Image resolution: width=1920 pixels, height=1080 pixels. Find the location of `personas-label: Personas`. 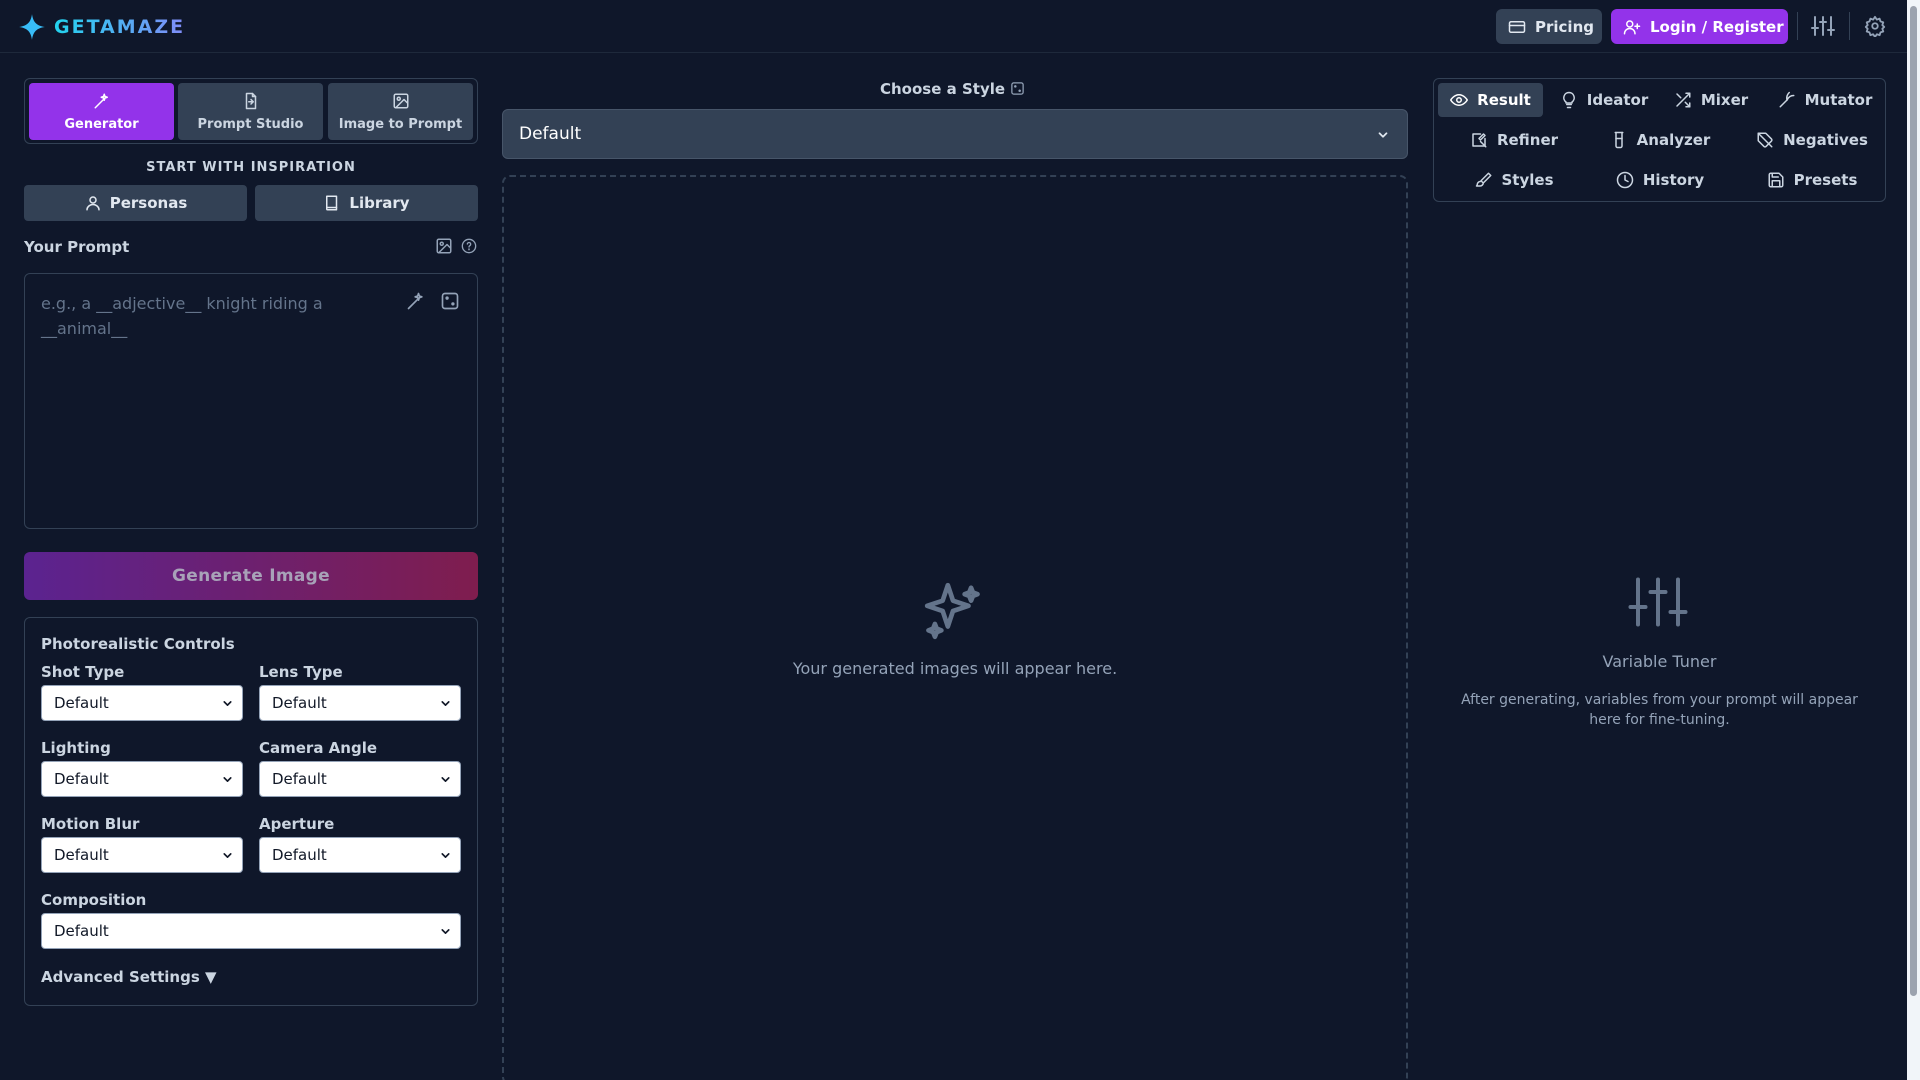

personas-label: Personas is located at coordinates (148, 203).